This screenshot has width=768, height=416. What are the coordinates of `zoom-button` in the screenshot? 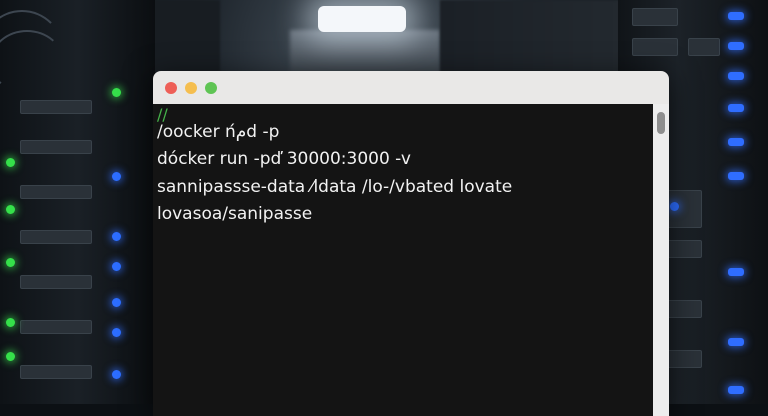 It's located at (211, 88).